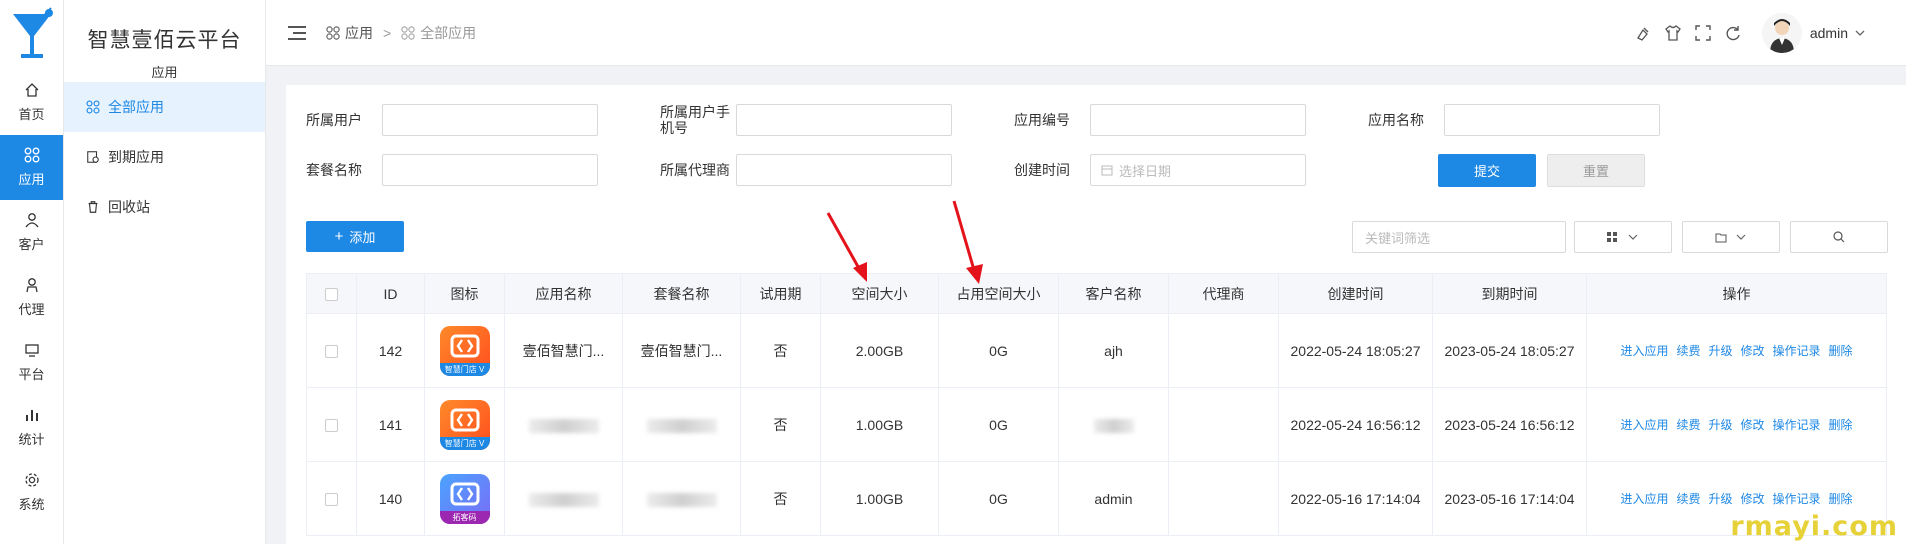 The height and width of the screenshot is (544, 1906). I want to click on cell-space: 1.00GB, so click(879, 424).